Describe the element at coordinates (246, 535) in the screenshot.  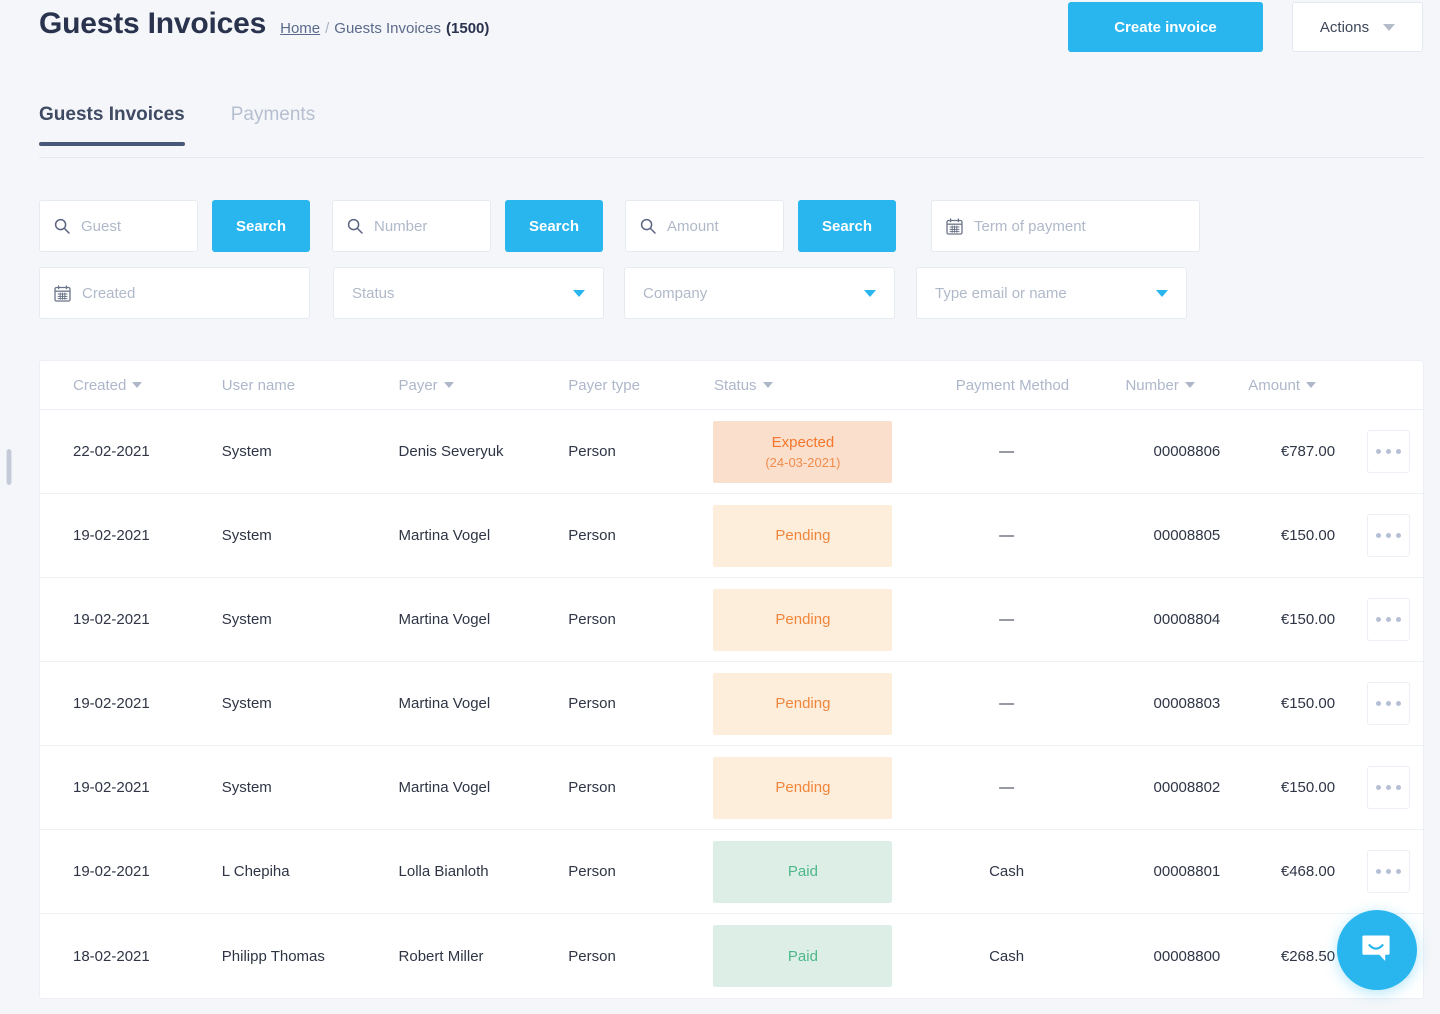
I see `cell-user-name: System` at that location.